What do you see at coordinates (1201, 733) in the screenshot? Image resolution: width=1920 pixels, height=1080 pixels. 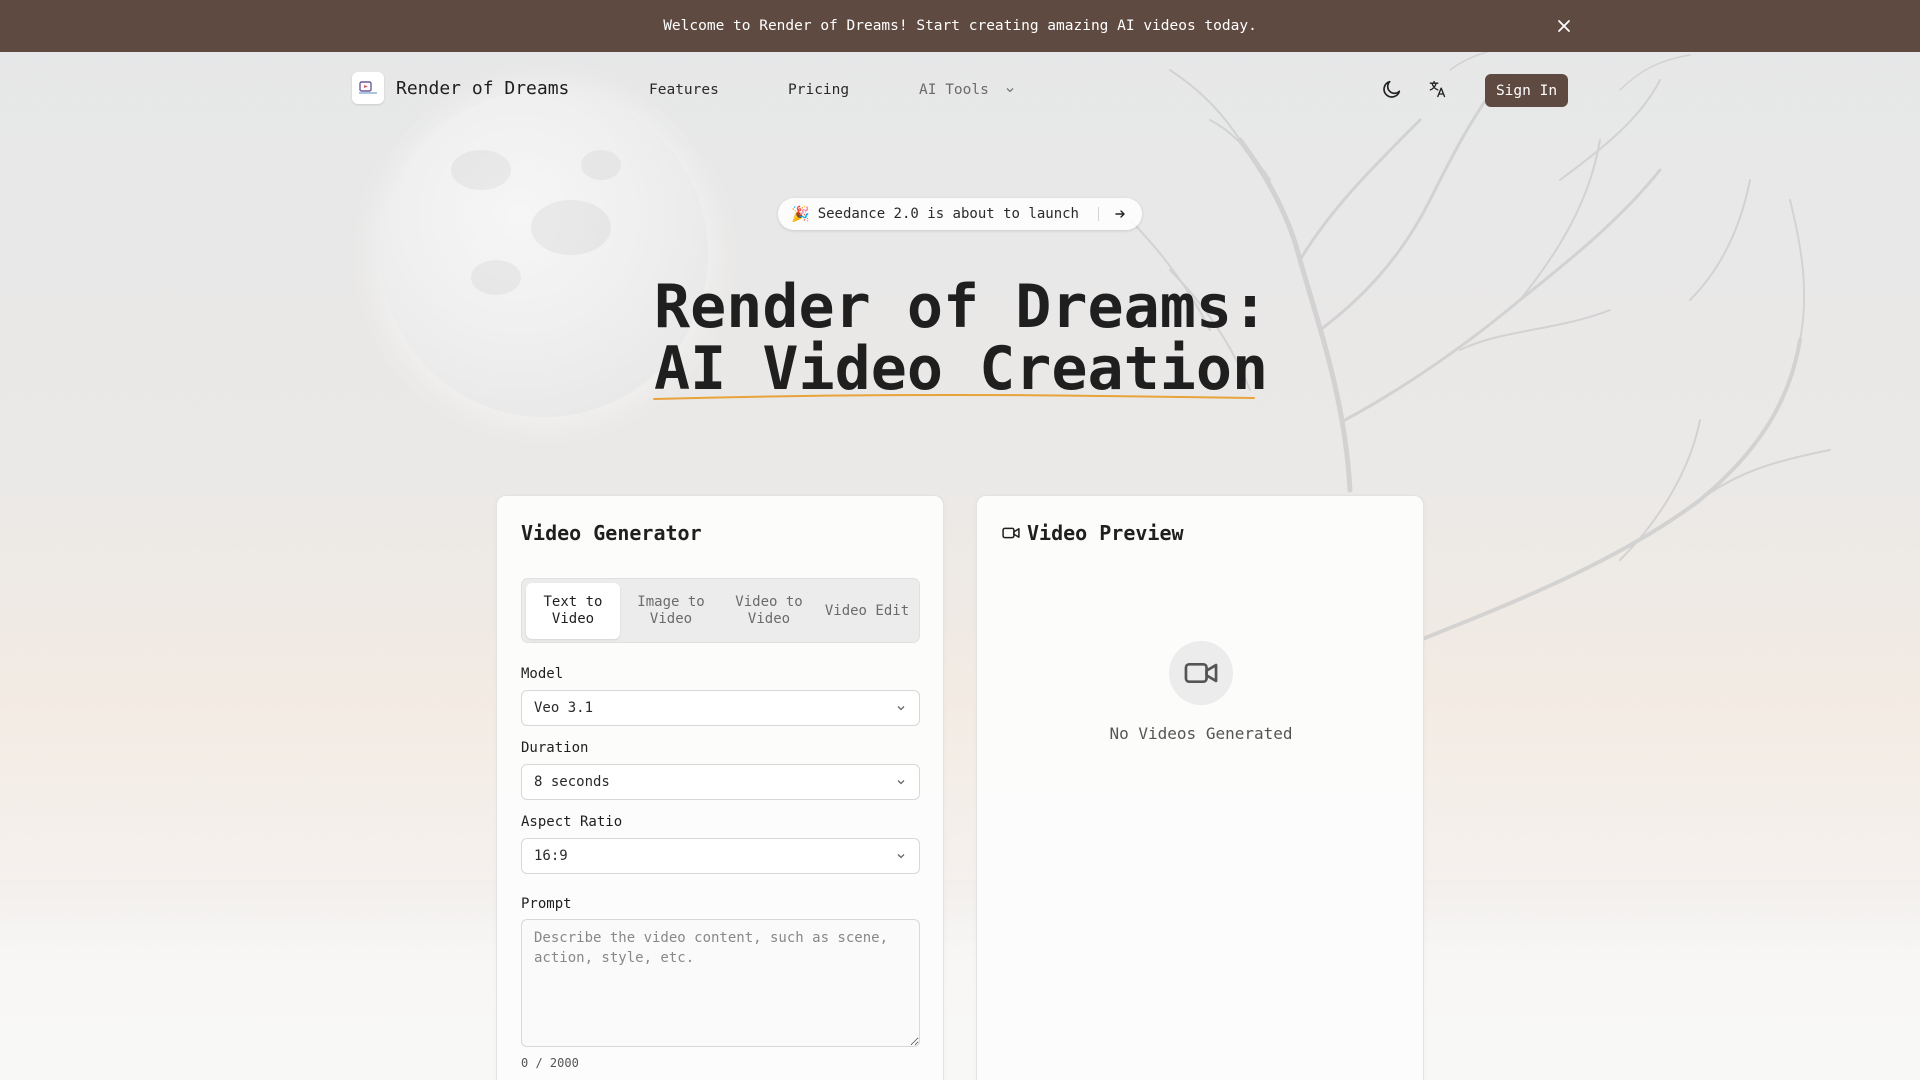 I see `empty-state-text: No Videos Generated` at bounding box center [1201, 733].